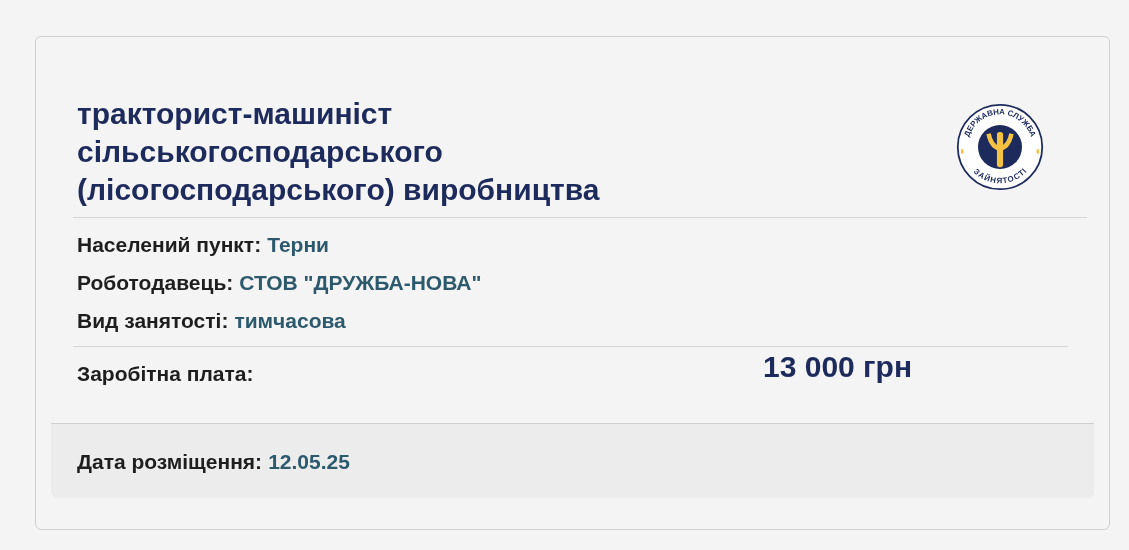  I want to click on detail-value: Терни, so click(298, 244).